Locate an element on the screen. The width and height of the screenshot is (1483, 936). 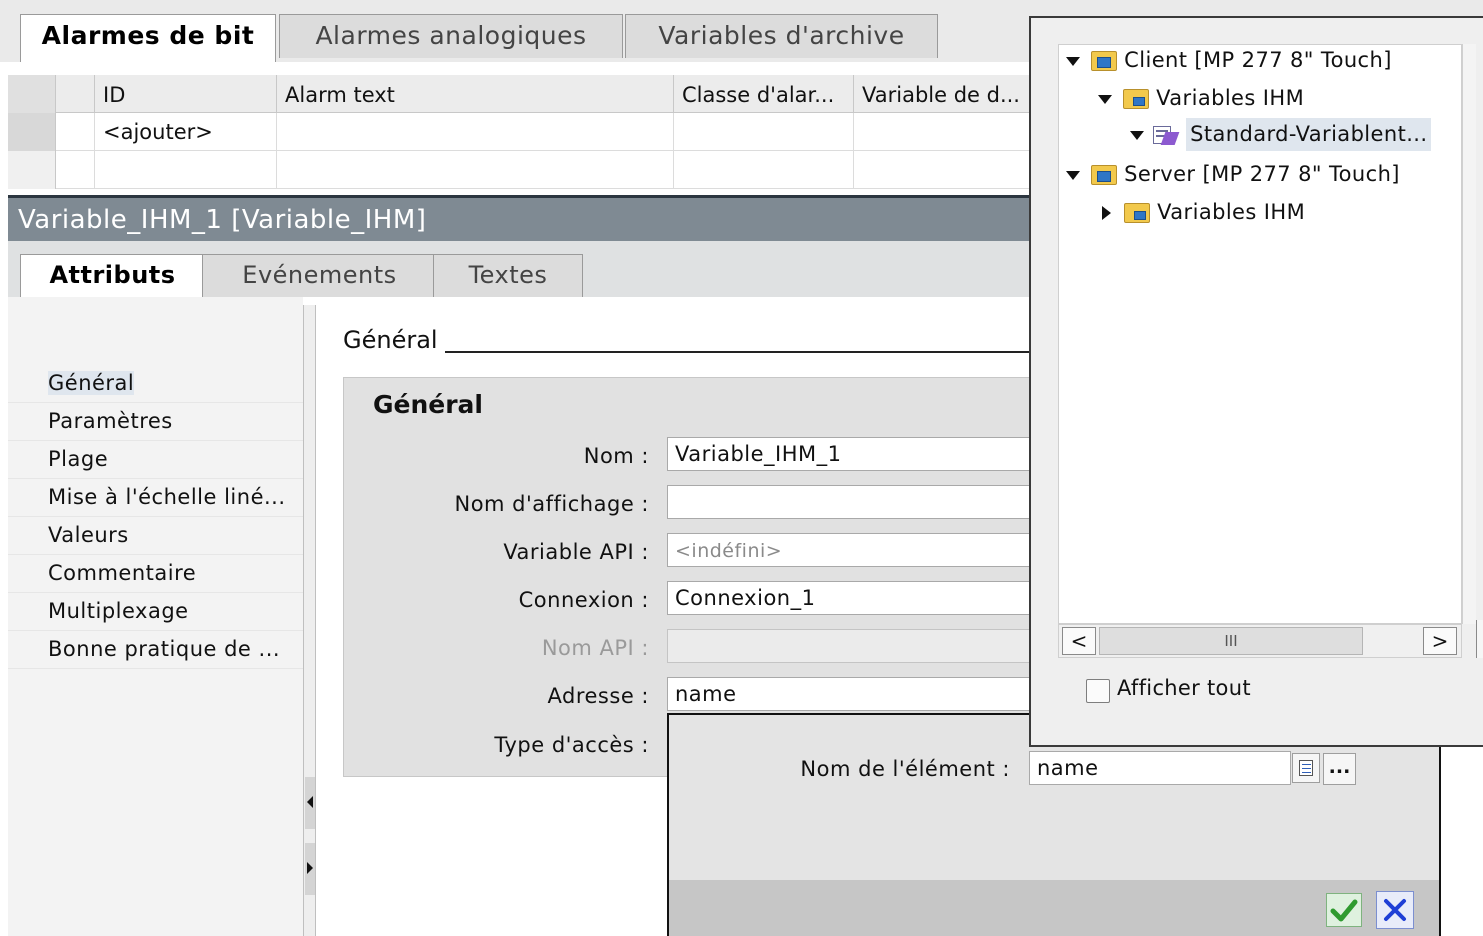
adresse-input: name is located at coordinates (851, 694).